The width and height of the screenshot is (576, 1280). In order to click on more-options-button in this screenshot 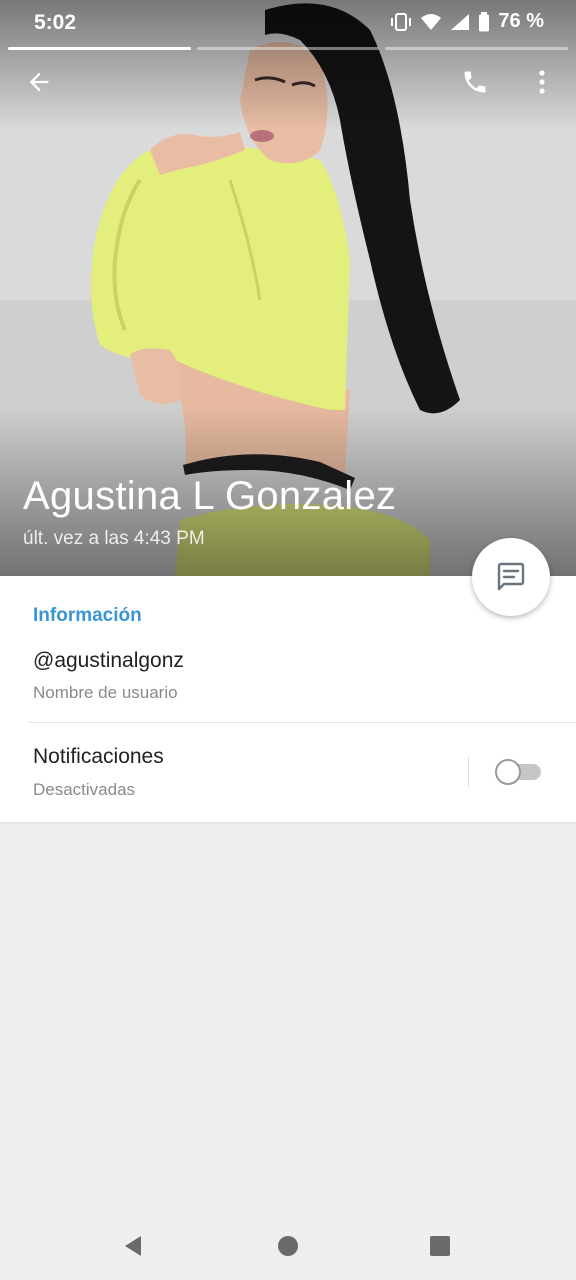, I will do `click(542, 82)`.